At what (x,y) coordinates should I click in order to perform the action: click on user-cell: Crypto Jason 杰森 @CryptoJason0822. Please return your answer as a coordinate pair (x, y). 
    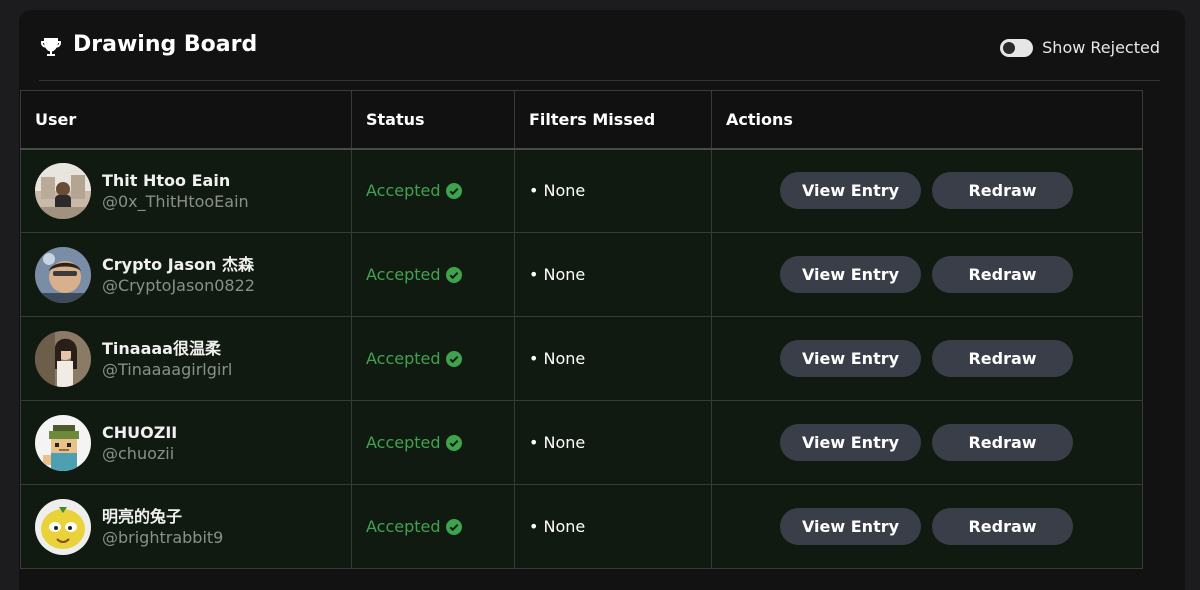
    Looking at the image, I should click on (186, 274).